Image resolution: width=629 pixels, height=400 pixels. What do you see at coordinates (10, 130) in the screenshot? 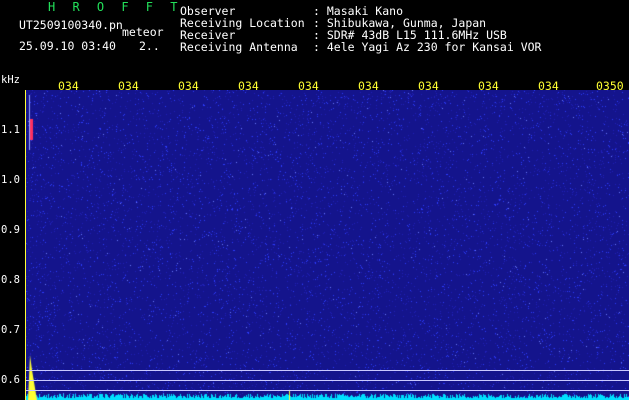
I see `y-tick-label: 1.1` at bounding box center [10, 130].